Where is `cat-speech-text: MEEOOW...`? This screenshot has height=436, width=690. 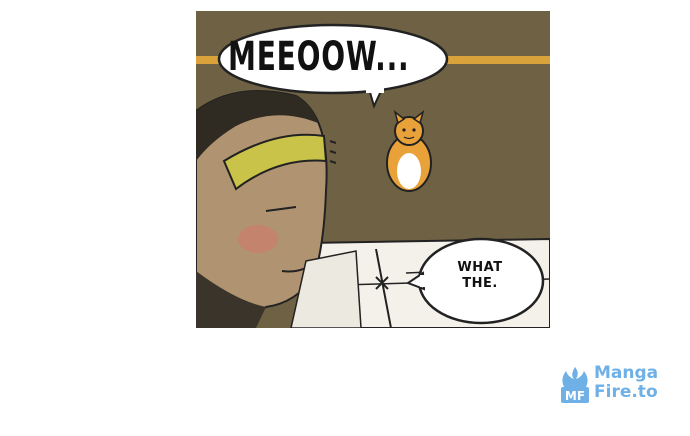
cat-speech-text: MEEOOW... is located at coordinates (319, 57).